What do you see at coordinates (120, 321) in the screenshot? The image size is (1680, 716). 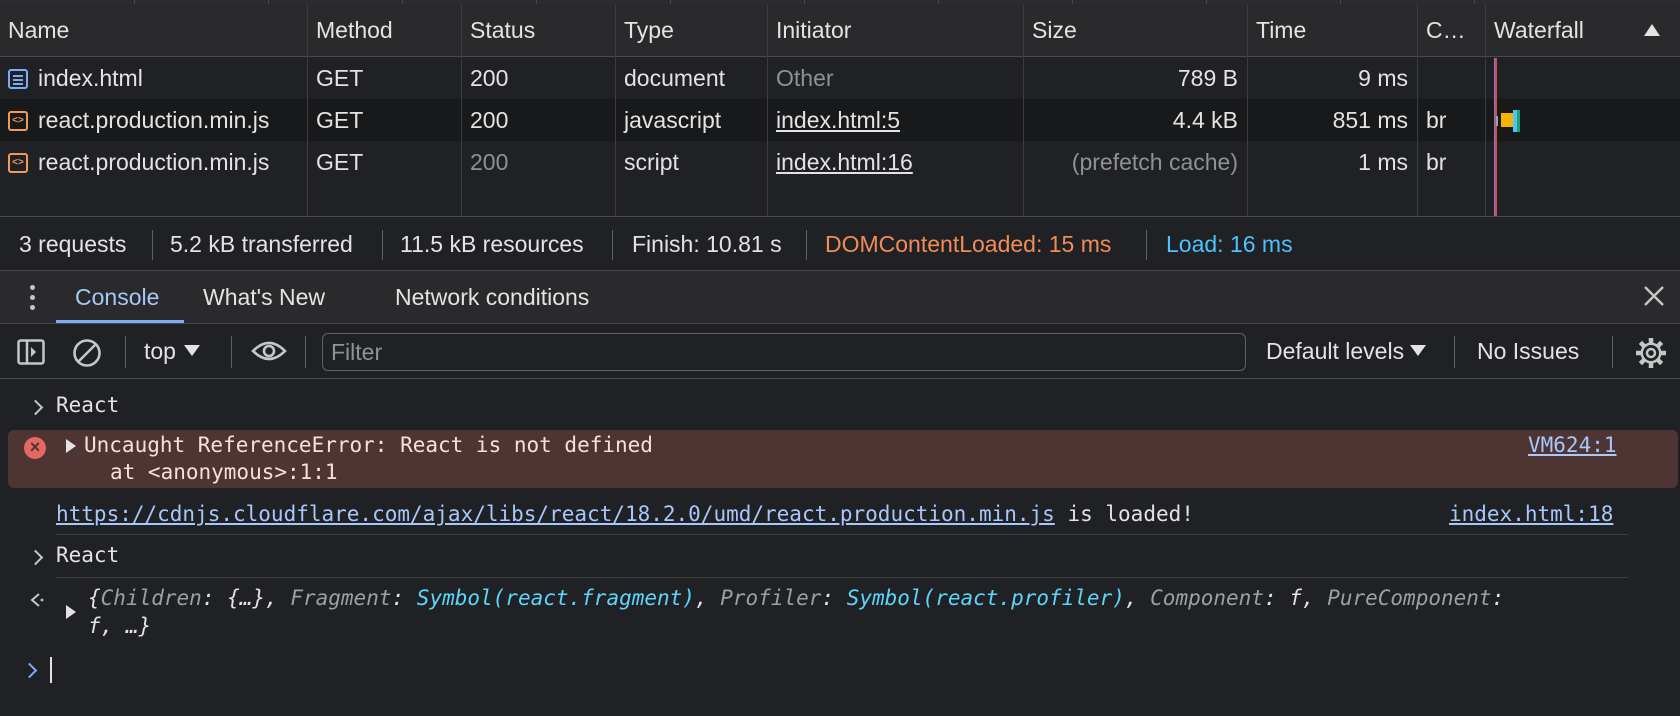 I see `active-tab-indicator` at bounding box center [120, 321].